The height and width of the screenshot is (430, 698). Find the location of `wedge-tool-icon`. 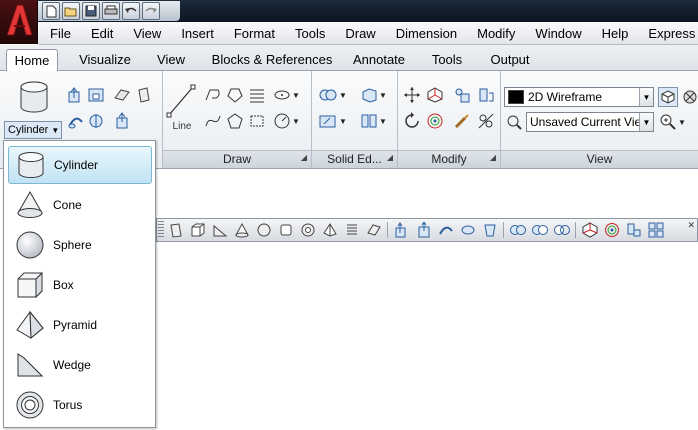

wedge-tool-icon is located at coordinates (220, 230).